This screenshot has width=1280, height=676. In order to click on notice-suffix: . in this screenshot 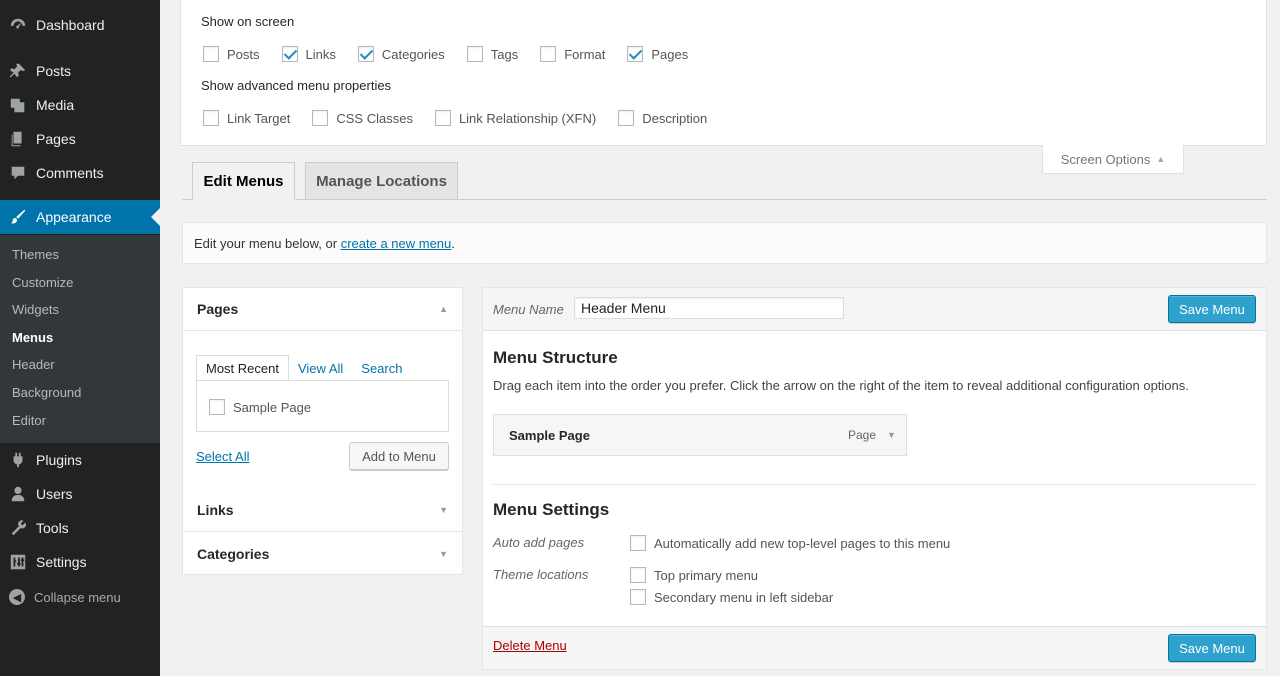, I will do `click(453, 243)`.